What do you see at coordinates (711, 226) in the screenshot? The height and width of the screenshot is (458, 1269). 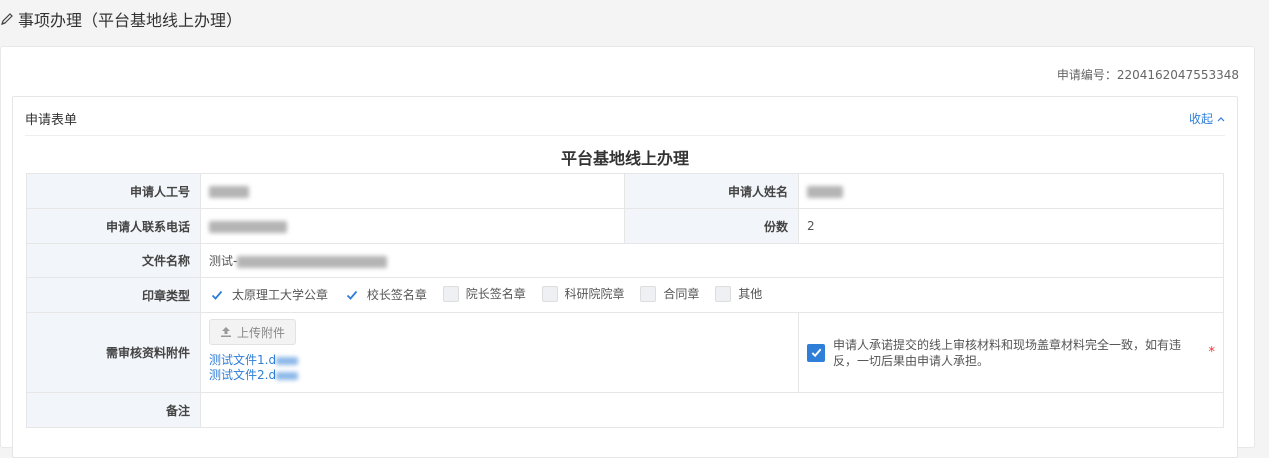 I see `copies-label: 份数` at bounding box center [711, 226].